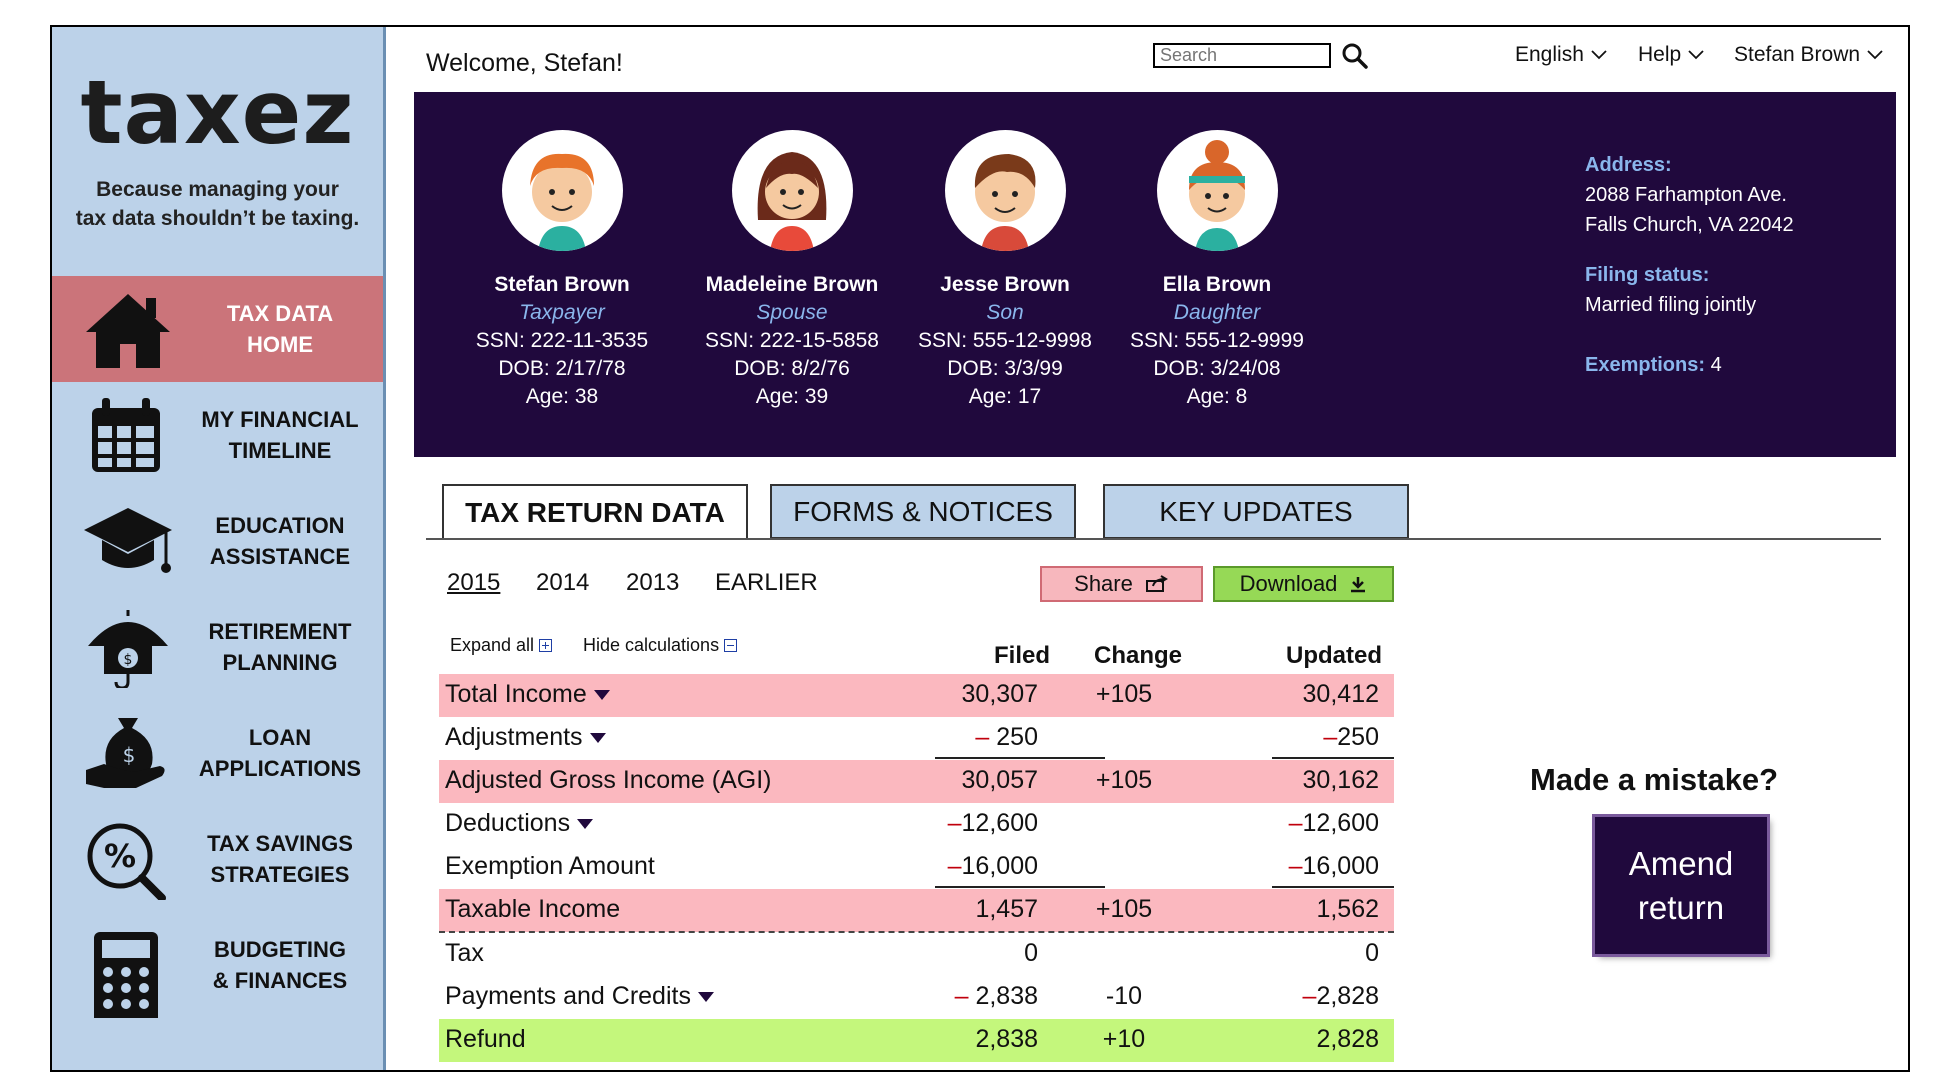 The image size is (1940, 1091). What do you see at coordinates (562, 284) in the screenshot?
I see `member-name: Stefan Brown` at bounding box center [562, 284].